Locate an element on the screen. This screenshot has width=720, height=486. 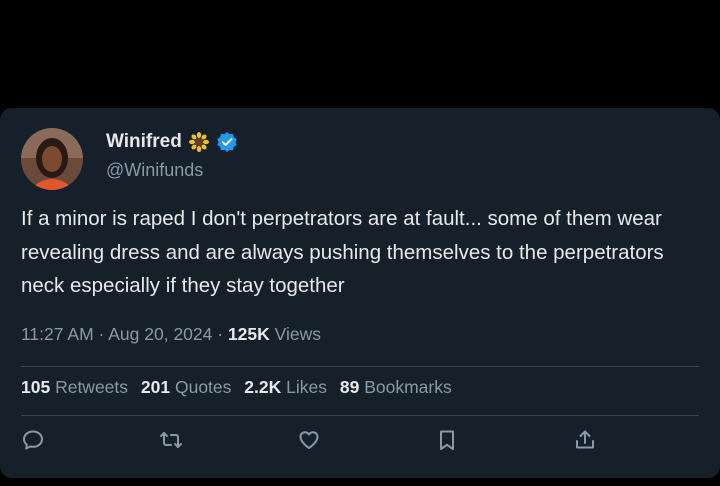
share-icon is located at coordinates (585, 439).